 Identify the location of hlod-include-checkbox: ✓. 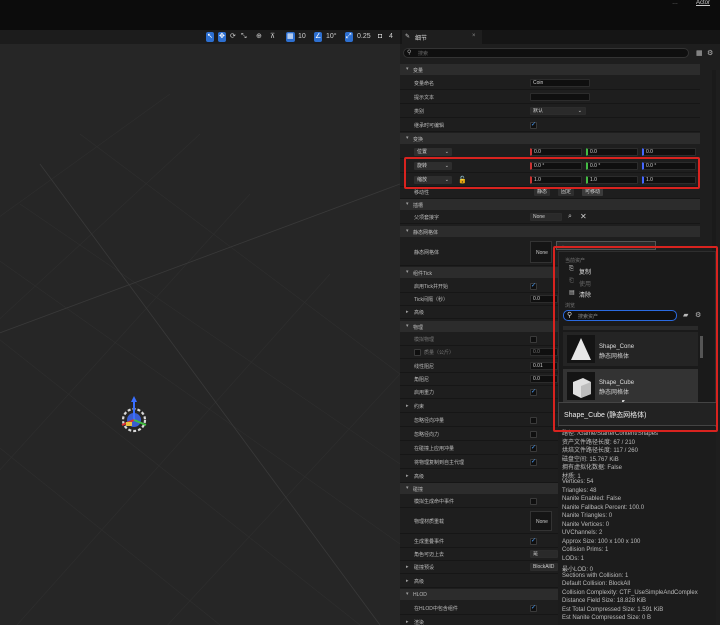
(533, 608).